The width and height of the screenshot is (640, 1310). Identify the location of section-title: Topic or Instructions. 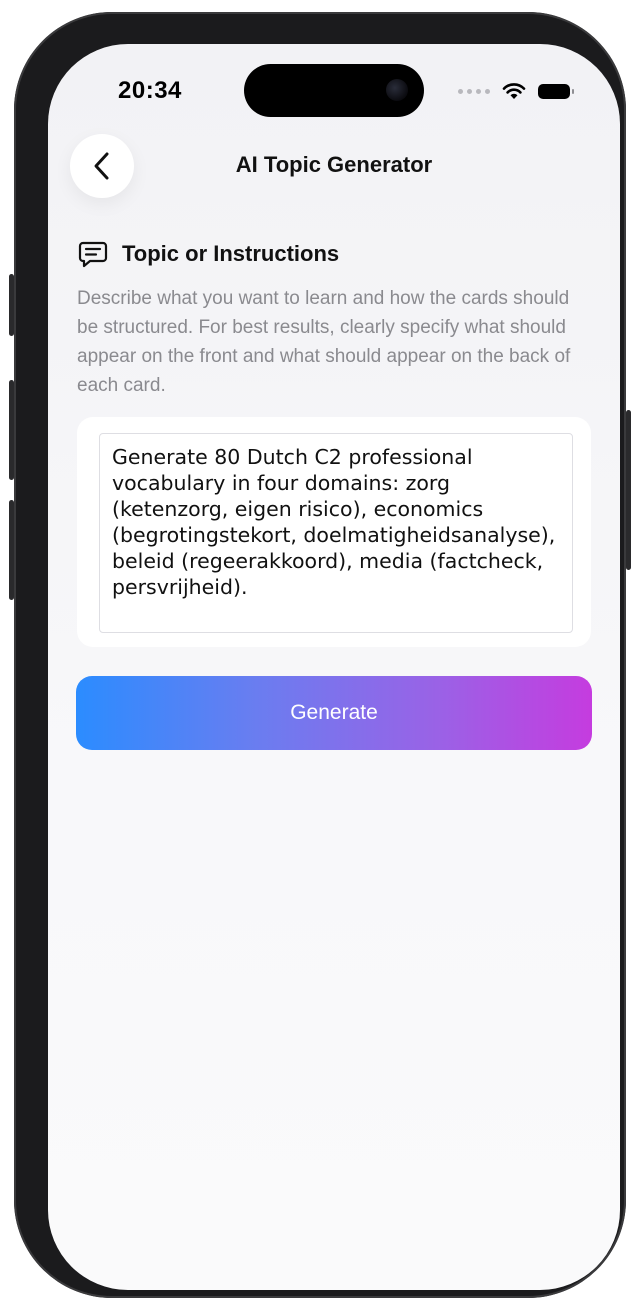
(231, 253).